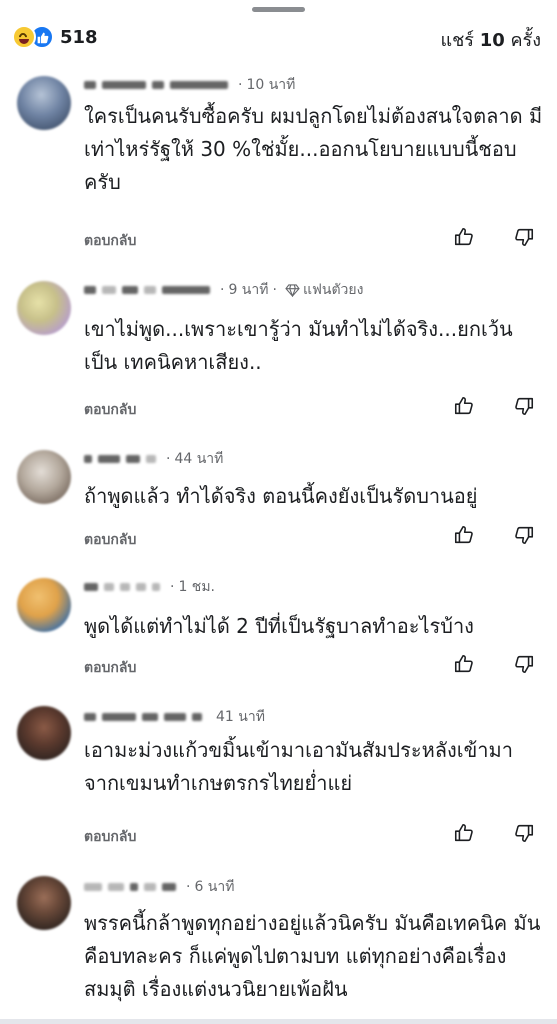 The image size is (557, 1024). What do you see at coordinates (196, 587) in the screenshot?
I see `comment-time: 1 ชม.` at bounding box center [196, 587].